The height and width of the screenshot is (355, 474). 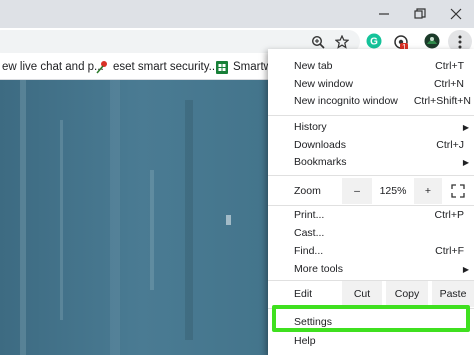 I want to click on menu-item-shortcut: Ctrl+Shift+N, so click(x=442, y=101).